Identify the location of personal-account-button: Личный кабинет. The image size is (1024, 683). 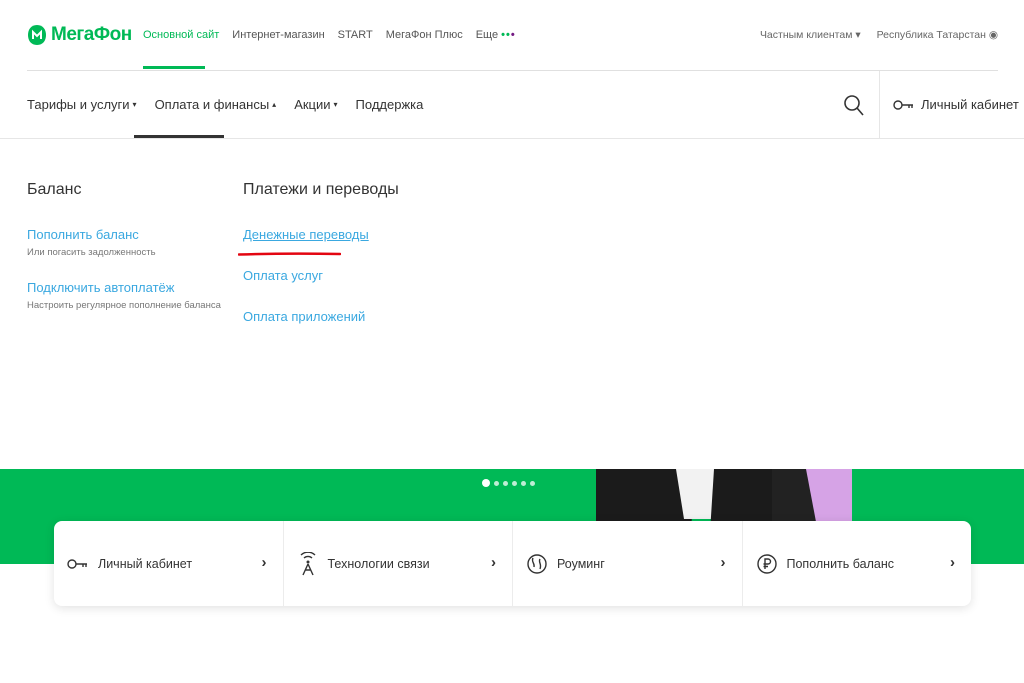
(956, 104).